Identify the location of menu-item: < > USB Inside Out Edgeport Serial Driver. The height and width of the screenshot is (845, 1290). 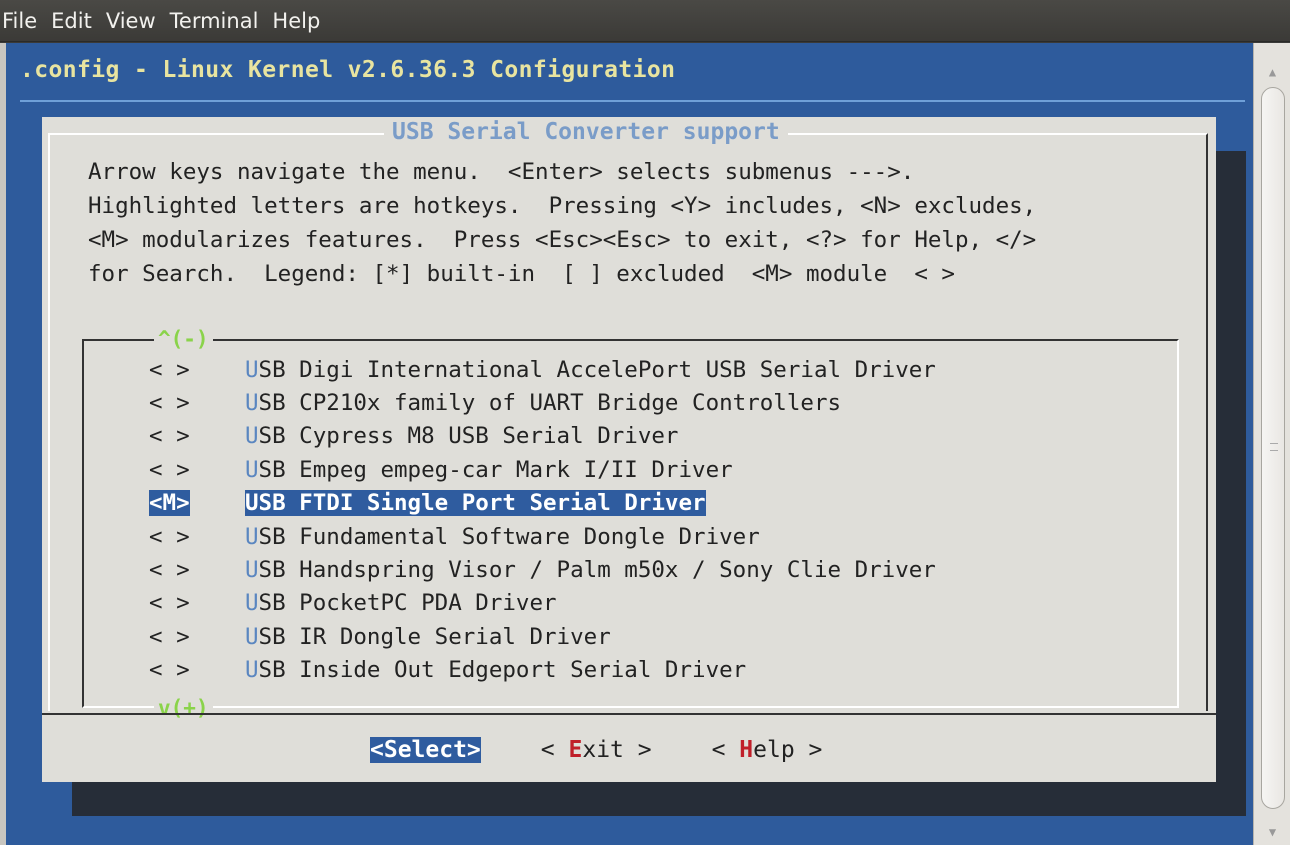
(542, 670).